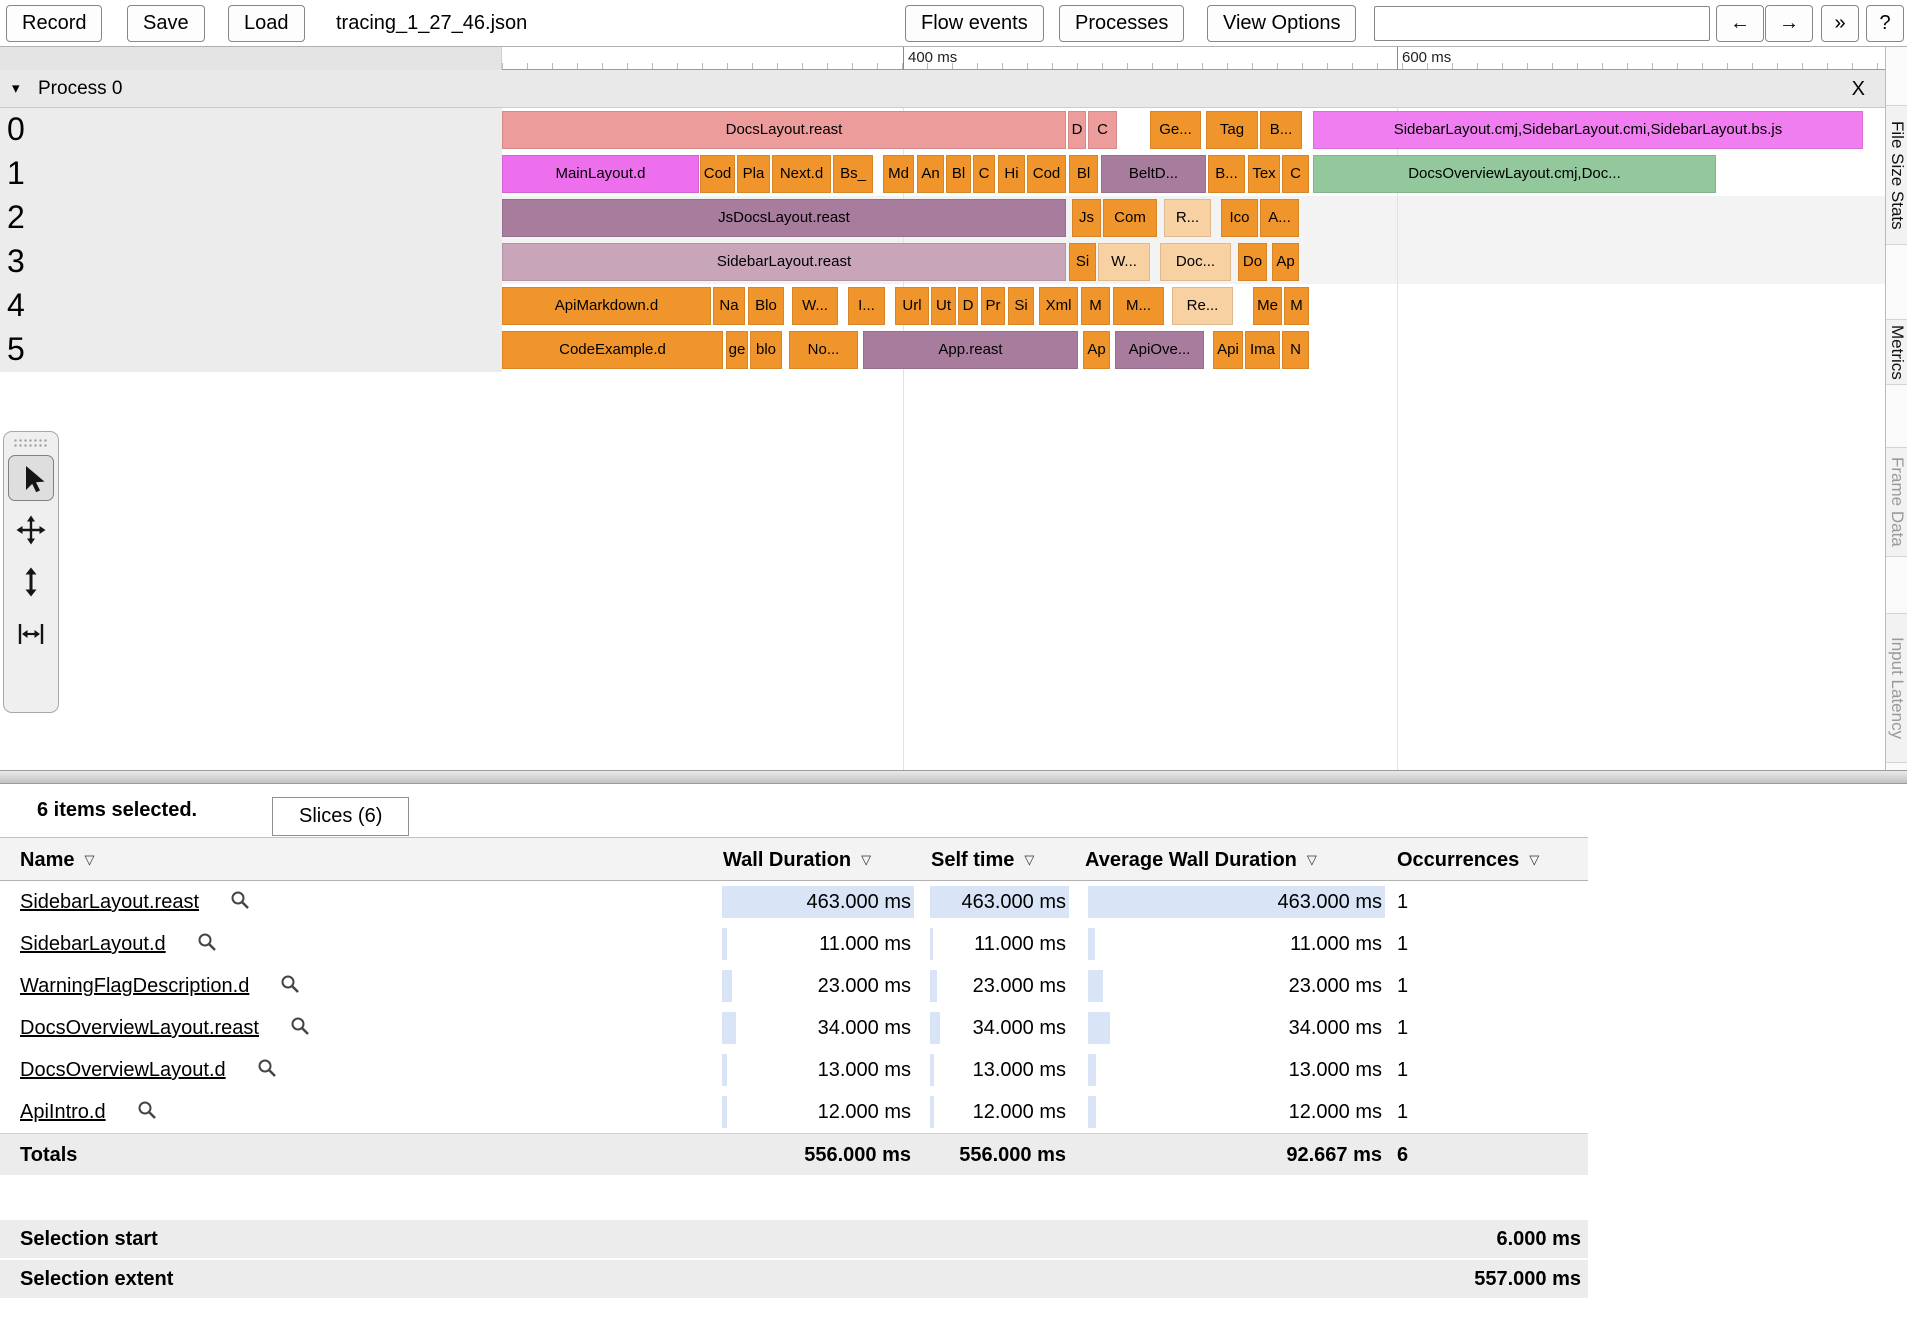  Describe the element at coordinates (766, 306) in the screenshot. I see `trace-slice: Blo` at that location.